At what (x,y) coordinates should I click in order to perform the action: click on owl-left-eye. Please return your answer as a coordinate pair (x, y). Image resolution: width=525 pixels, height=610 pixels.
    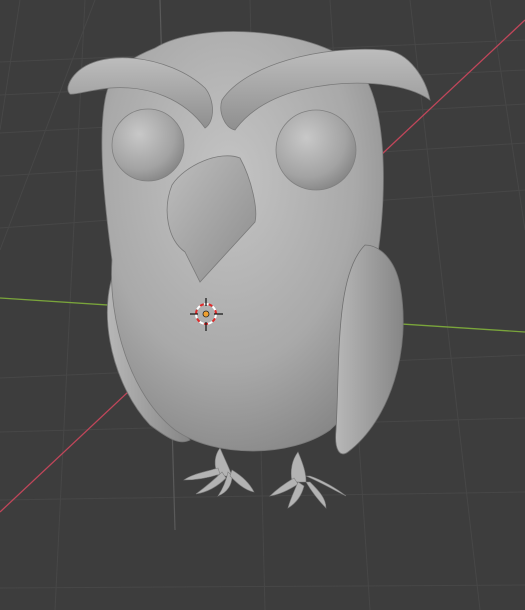
    Looking at the image, I should click on (148, 145).